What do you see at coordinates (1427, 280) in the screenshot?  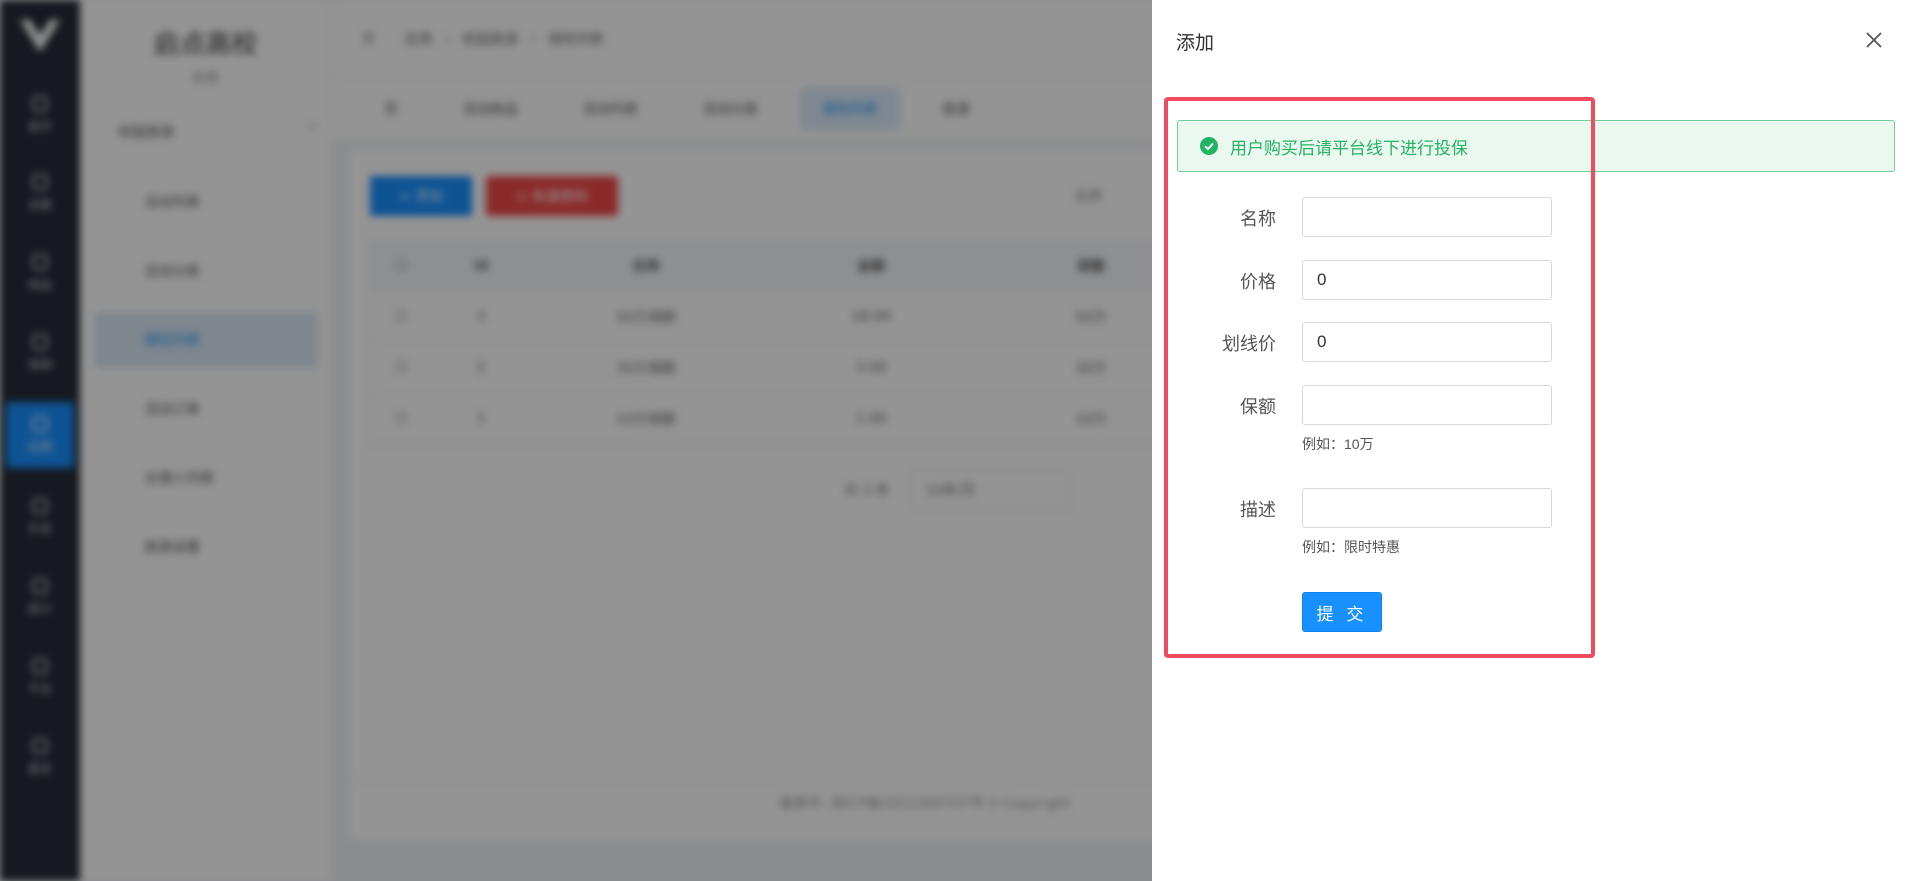 I see `price-input` at bounding box center [1427, 280].